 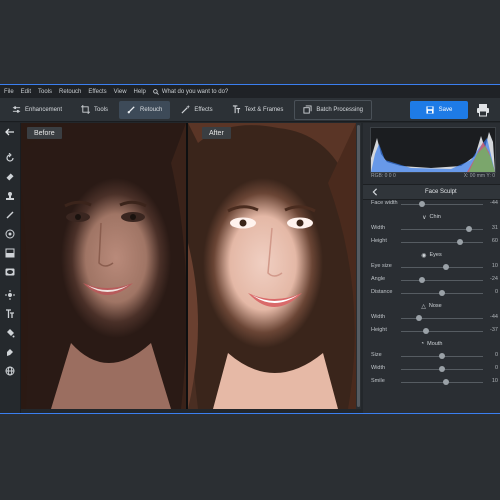 What do you see at coordinates (26, 92) in the screenshot?
I see `menu-edit: Edit` at bounding box center [26, 92].